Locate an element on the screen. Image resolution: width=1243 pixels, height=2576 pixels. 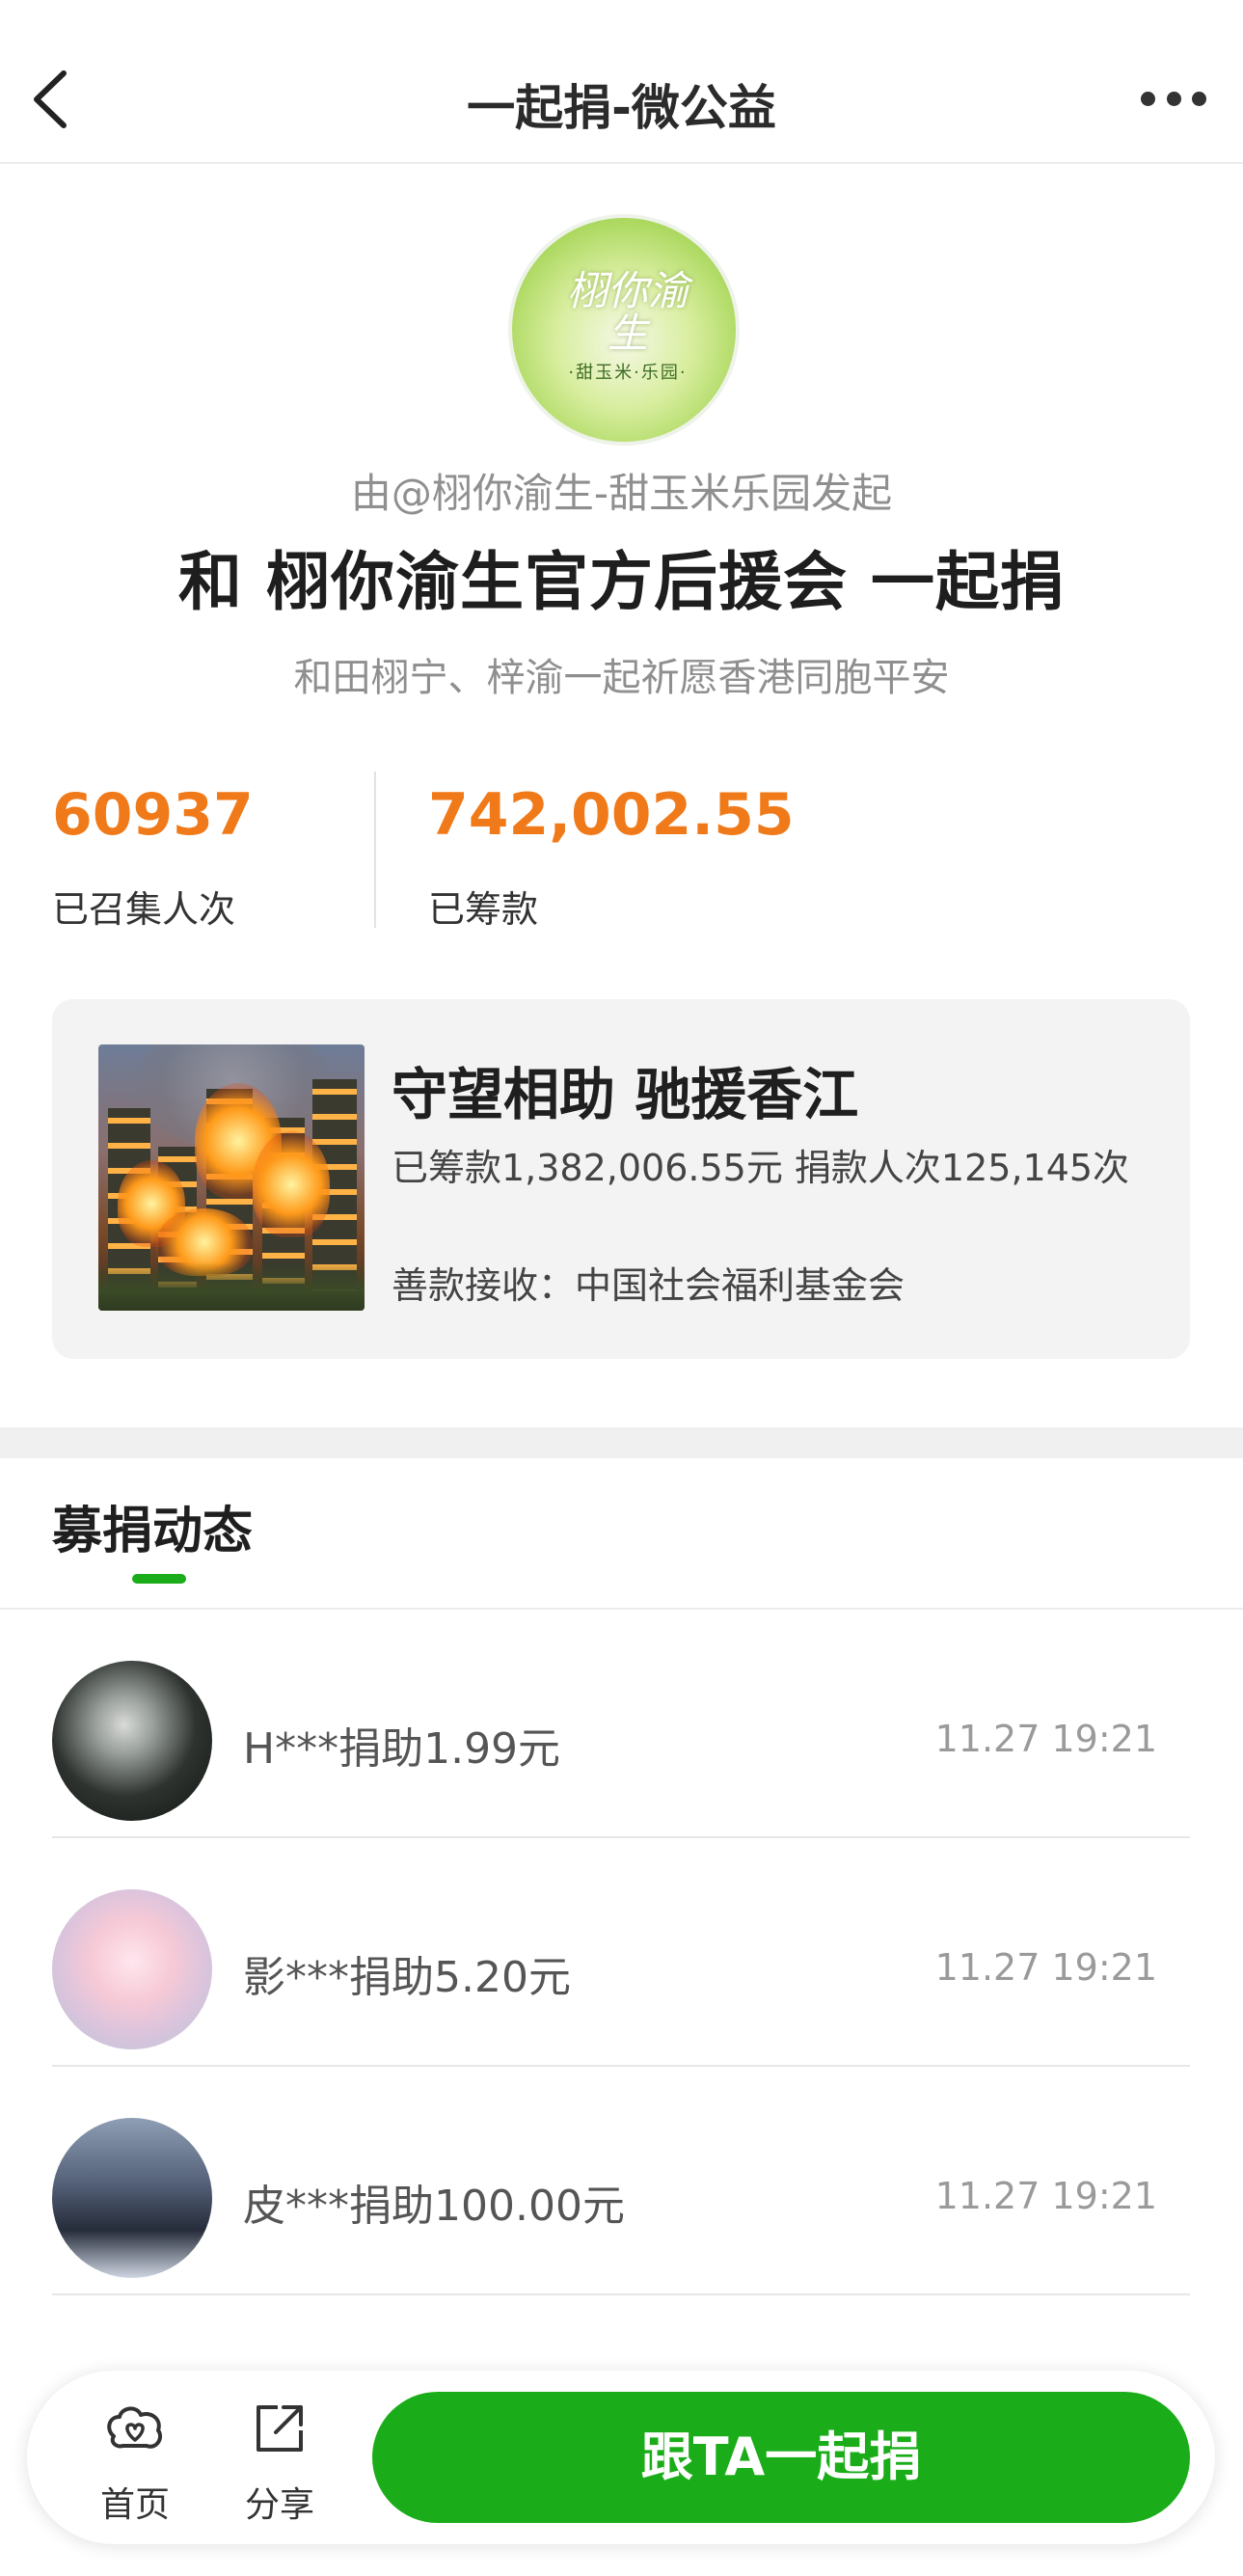
project-receiver: 善款接收：中国社会福利基金会 is located at coordinates (649, 1285).